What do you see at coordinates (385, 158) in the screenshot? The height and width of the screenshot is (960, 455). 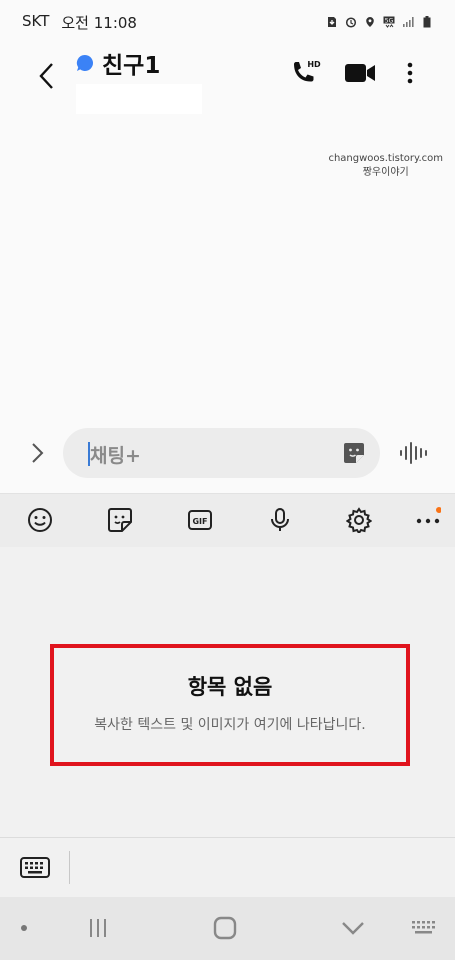 I see `watermark-url: changwoos.tistory.com` at bounding box center [385, 158].